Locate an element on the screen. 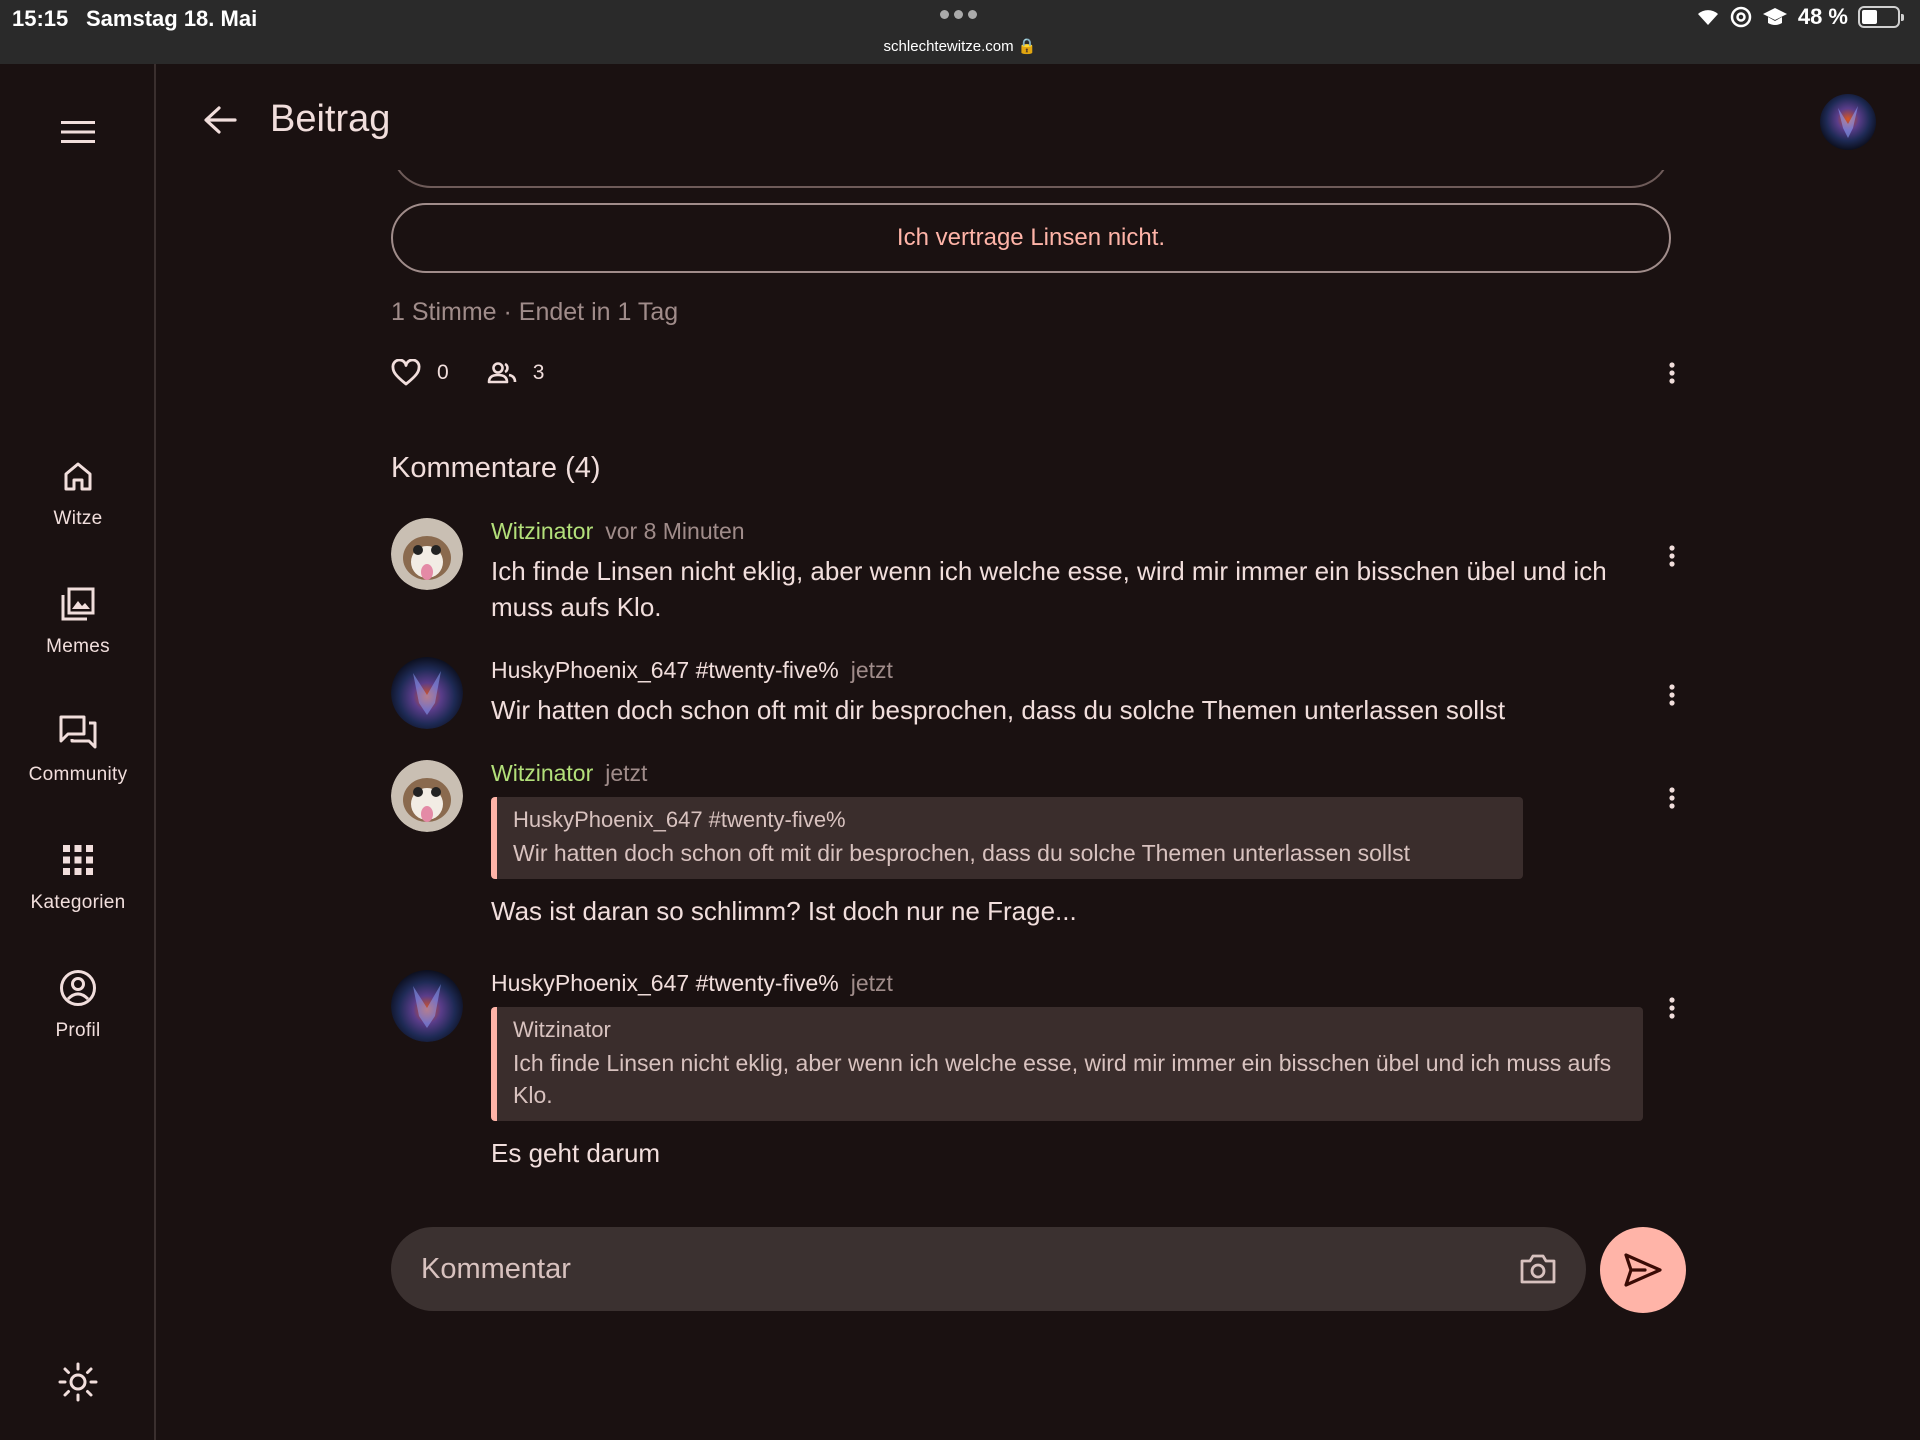  nav-item-profil: Profil is located at coordinates (78, 1001).